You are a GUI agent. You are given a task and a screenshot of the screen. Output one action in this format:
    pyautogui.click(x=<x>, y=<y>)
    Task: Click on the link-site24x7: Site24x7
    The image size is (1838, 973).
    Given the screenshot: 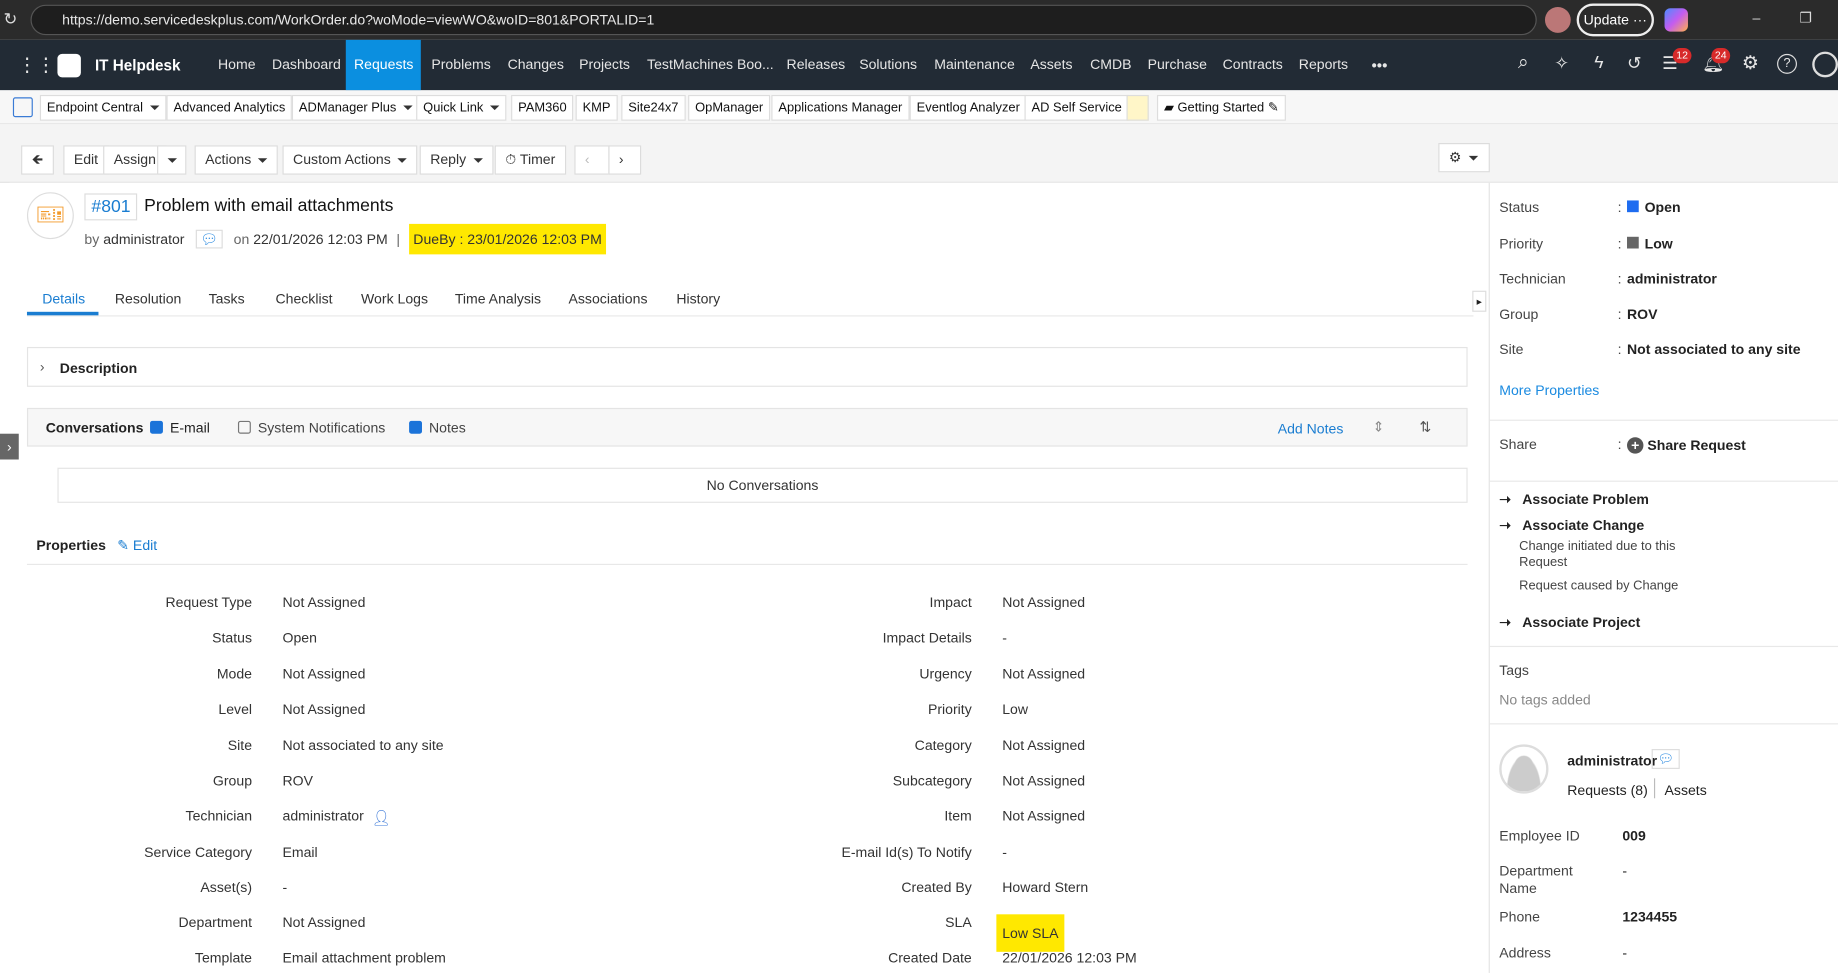 What is the action you would take?
    pyautogui.click(x=653, y=107)
    